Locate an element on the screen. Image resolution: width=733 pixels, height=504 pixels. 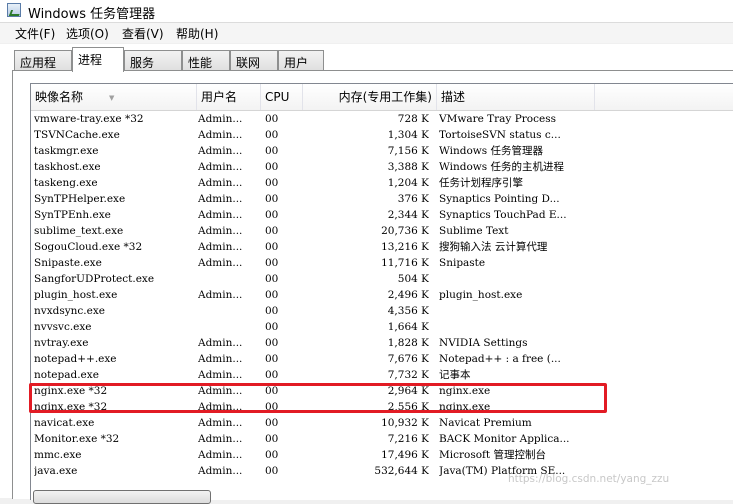
process-mem: 7,216 K is located at coordinates (408, 439).